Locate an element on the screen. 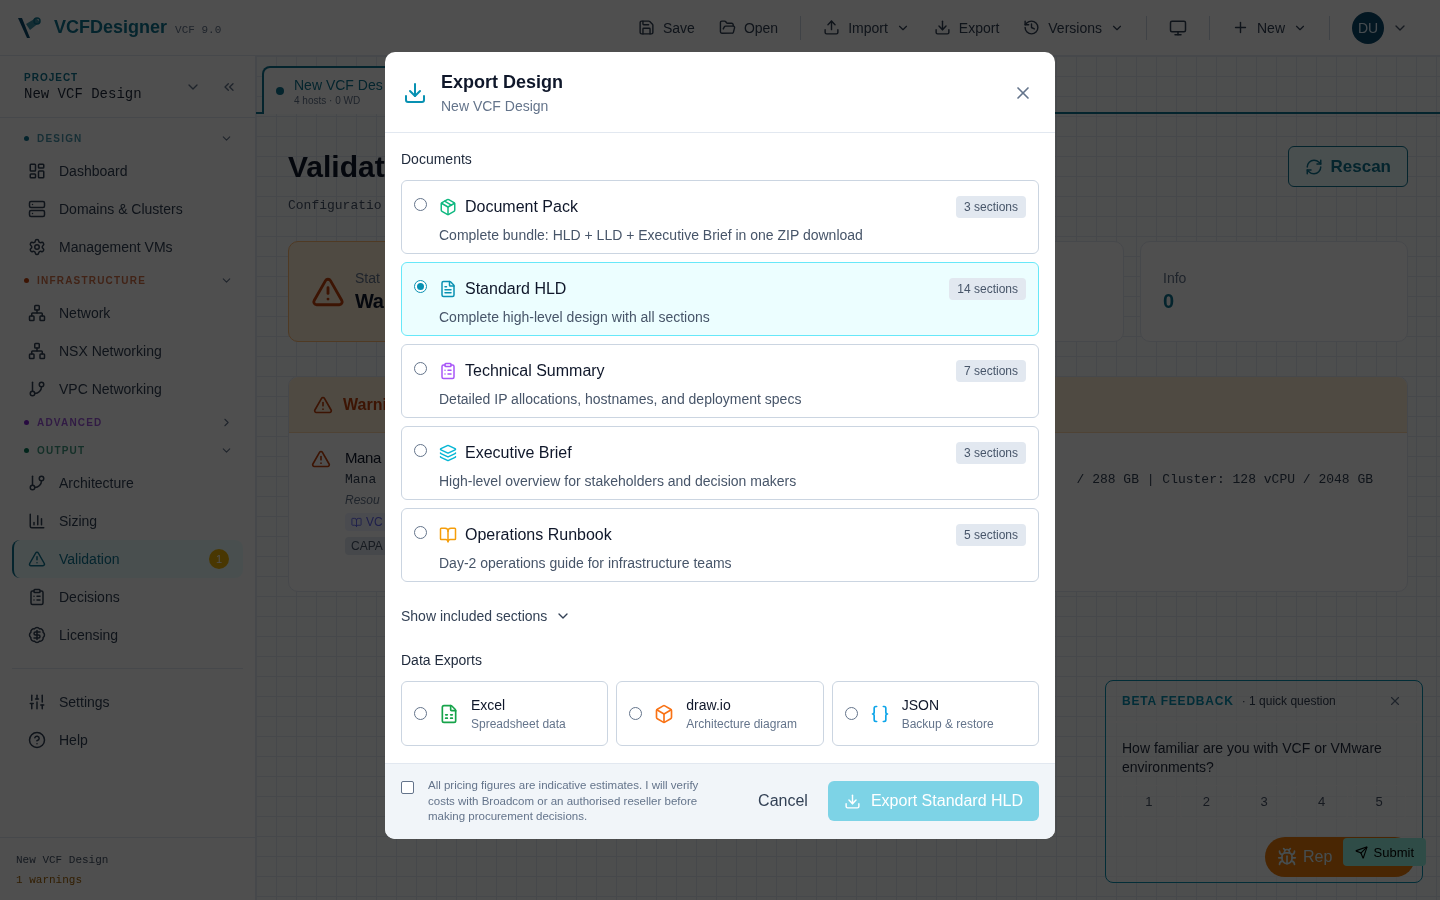 The height and width of the screenshot is (900, 1440). option-description: Detailed IP allocations, hostnames, and deployment specs is located at coordinates (621, 399).